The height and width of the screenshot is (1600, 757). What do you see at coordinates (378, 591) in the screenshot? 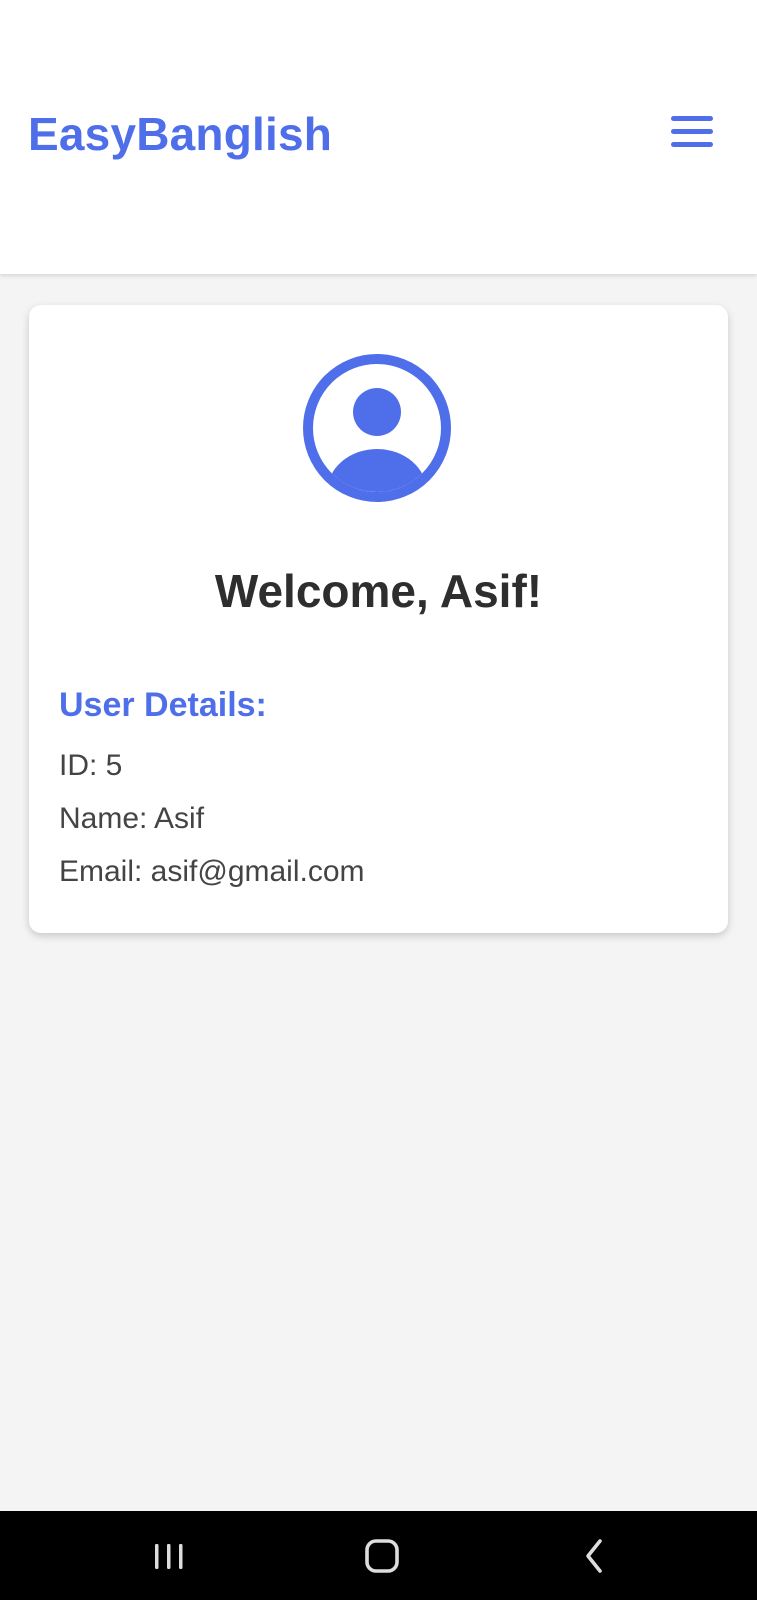
I see `welcome-heading: Welcome, Asif!` at bounding box center [378, 591].